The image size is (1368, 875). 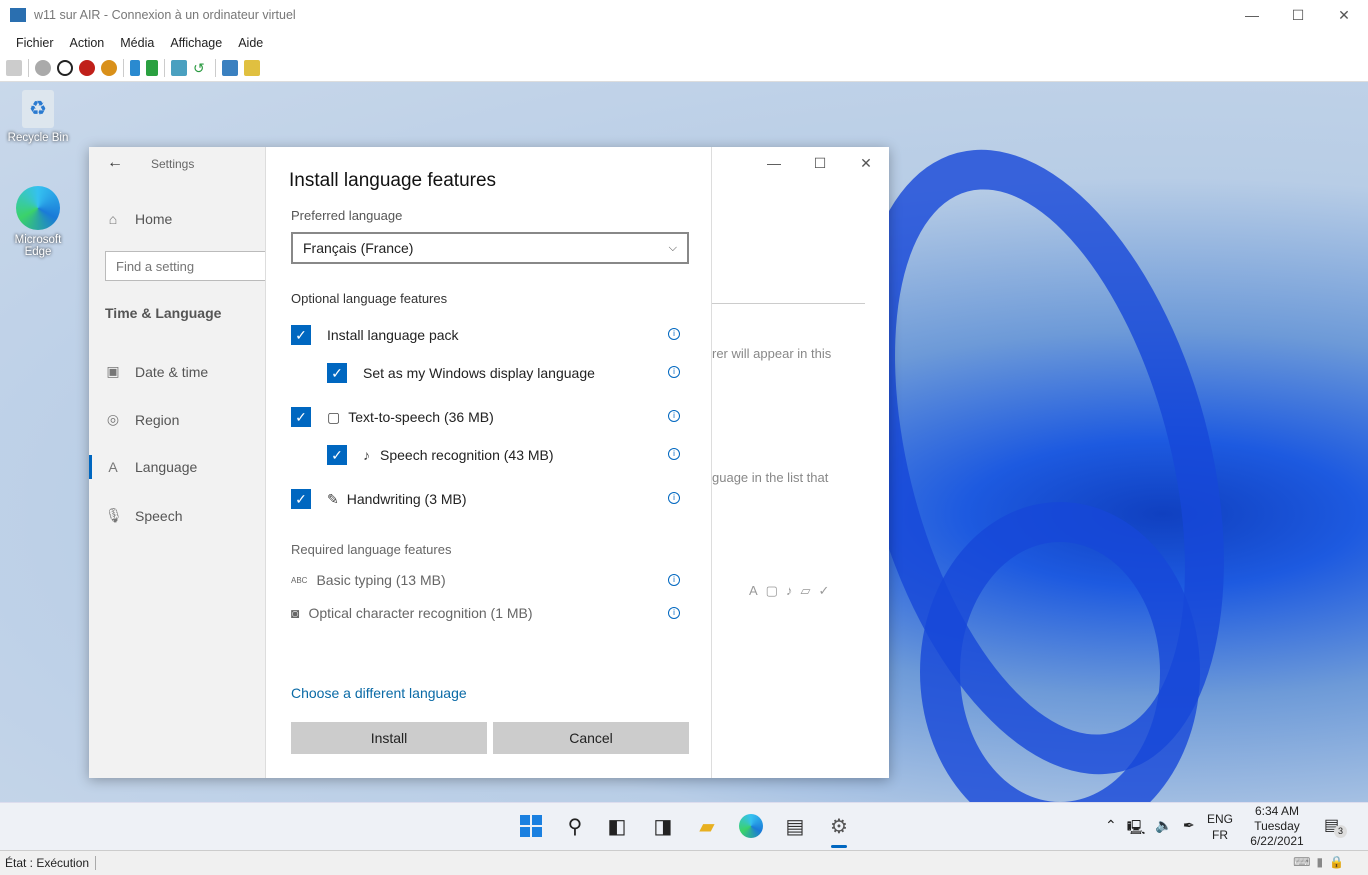 I want to click on settings-title: Settings, so click(x=173, y=164).